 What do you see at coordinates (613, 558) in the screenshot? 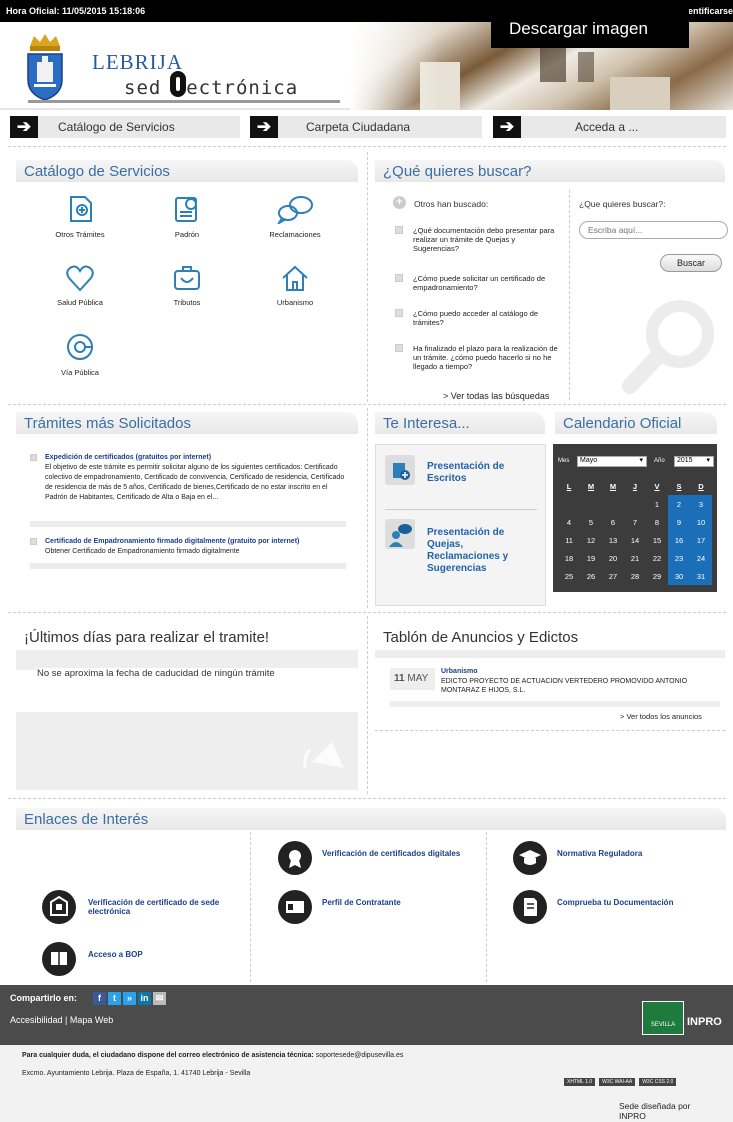
I see `calendar-day: 20` at bounding box center [613, 558].